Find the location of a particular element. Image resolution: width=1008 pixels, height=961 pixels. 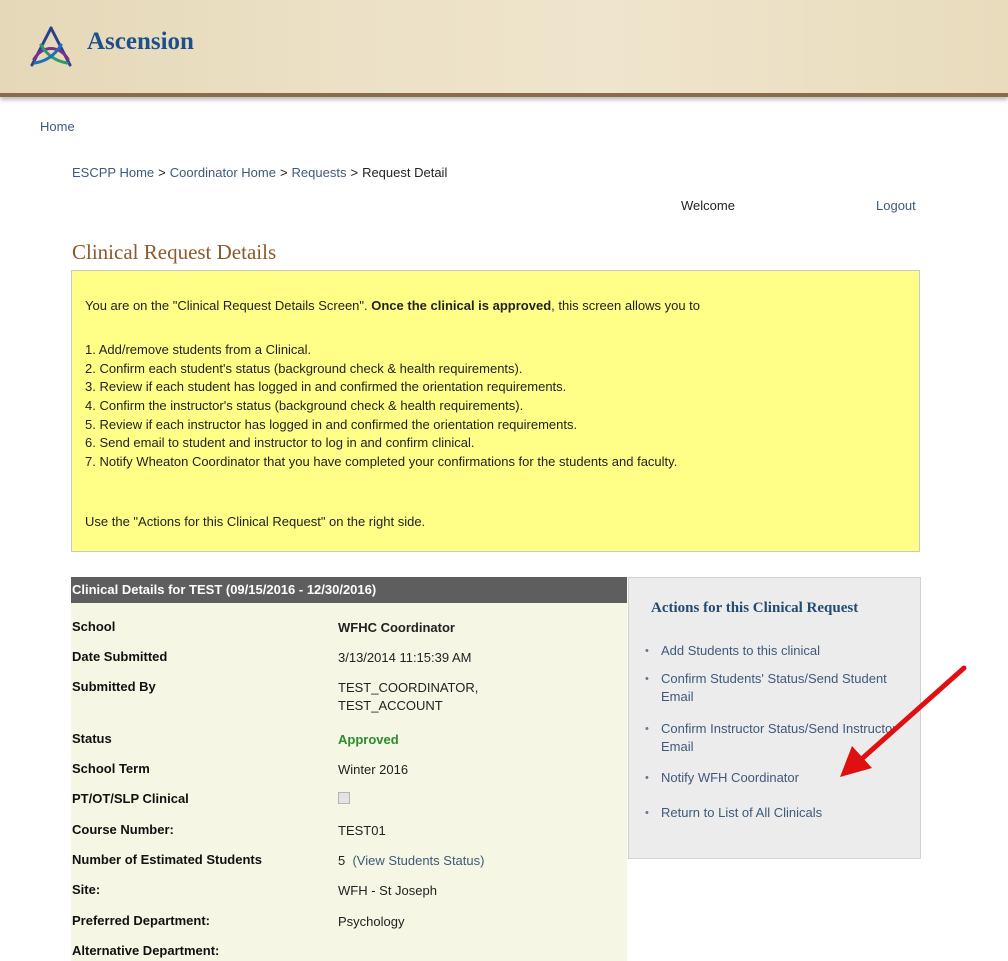

row-value: 3/13/2014 11:15:39 AM is located at coordinates (405, 657).